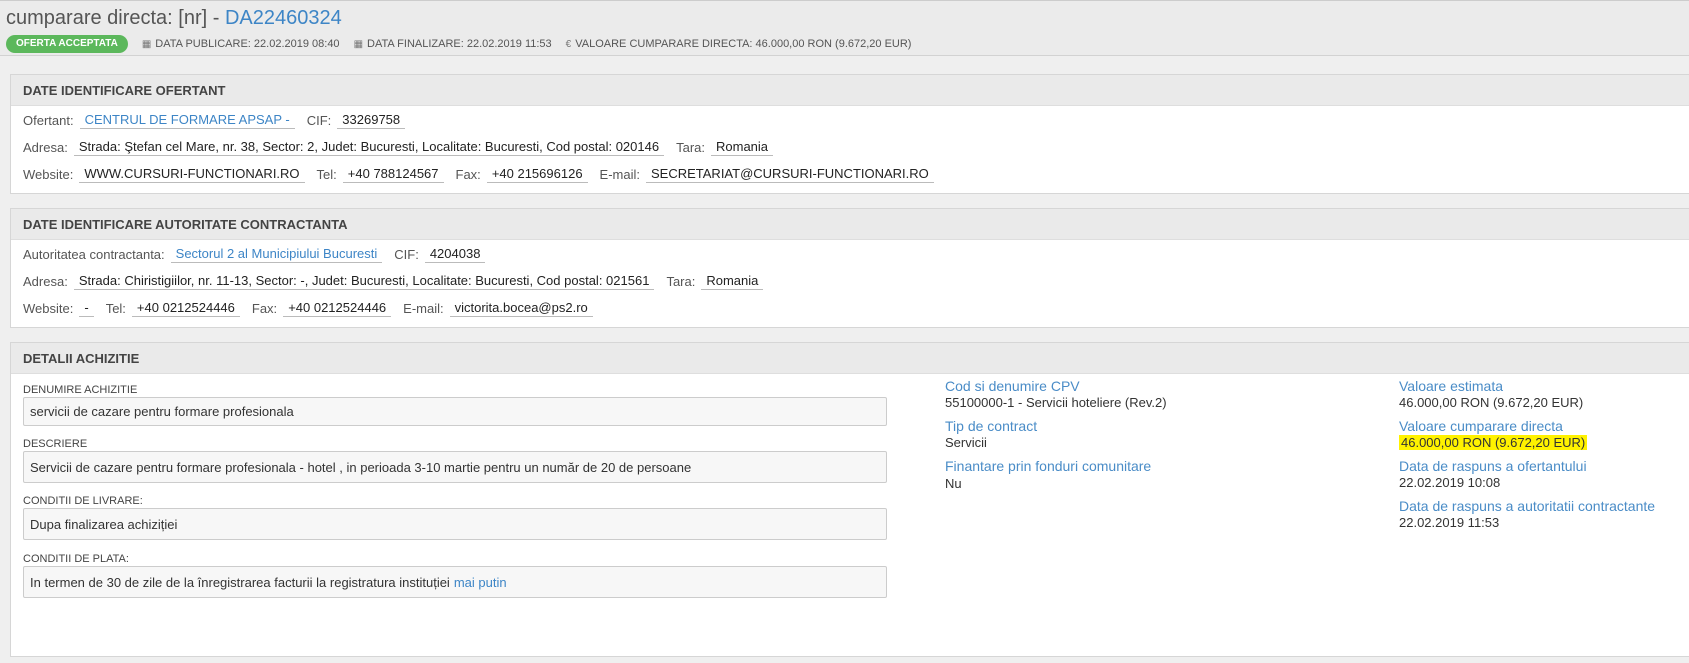  Describe the element at coordinates (1449, 522) in the screenshot. I see `authority-response-value: 22.02.2019 11:53` at that location.